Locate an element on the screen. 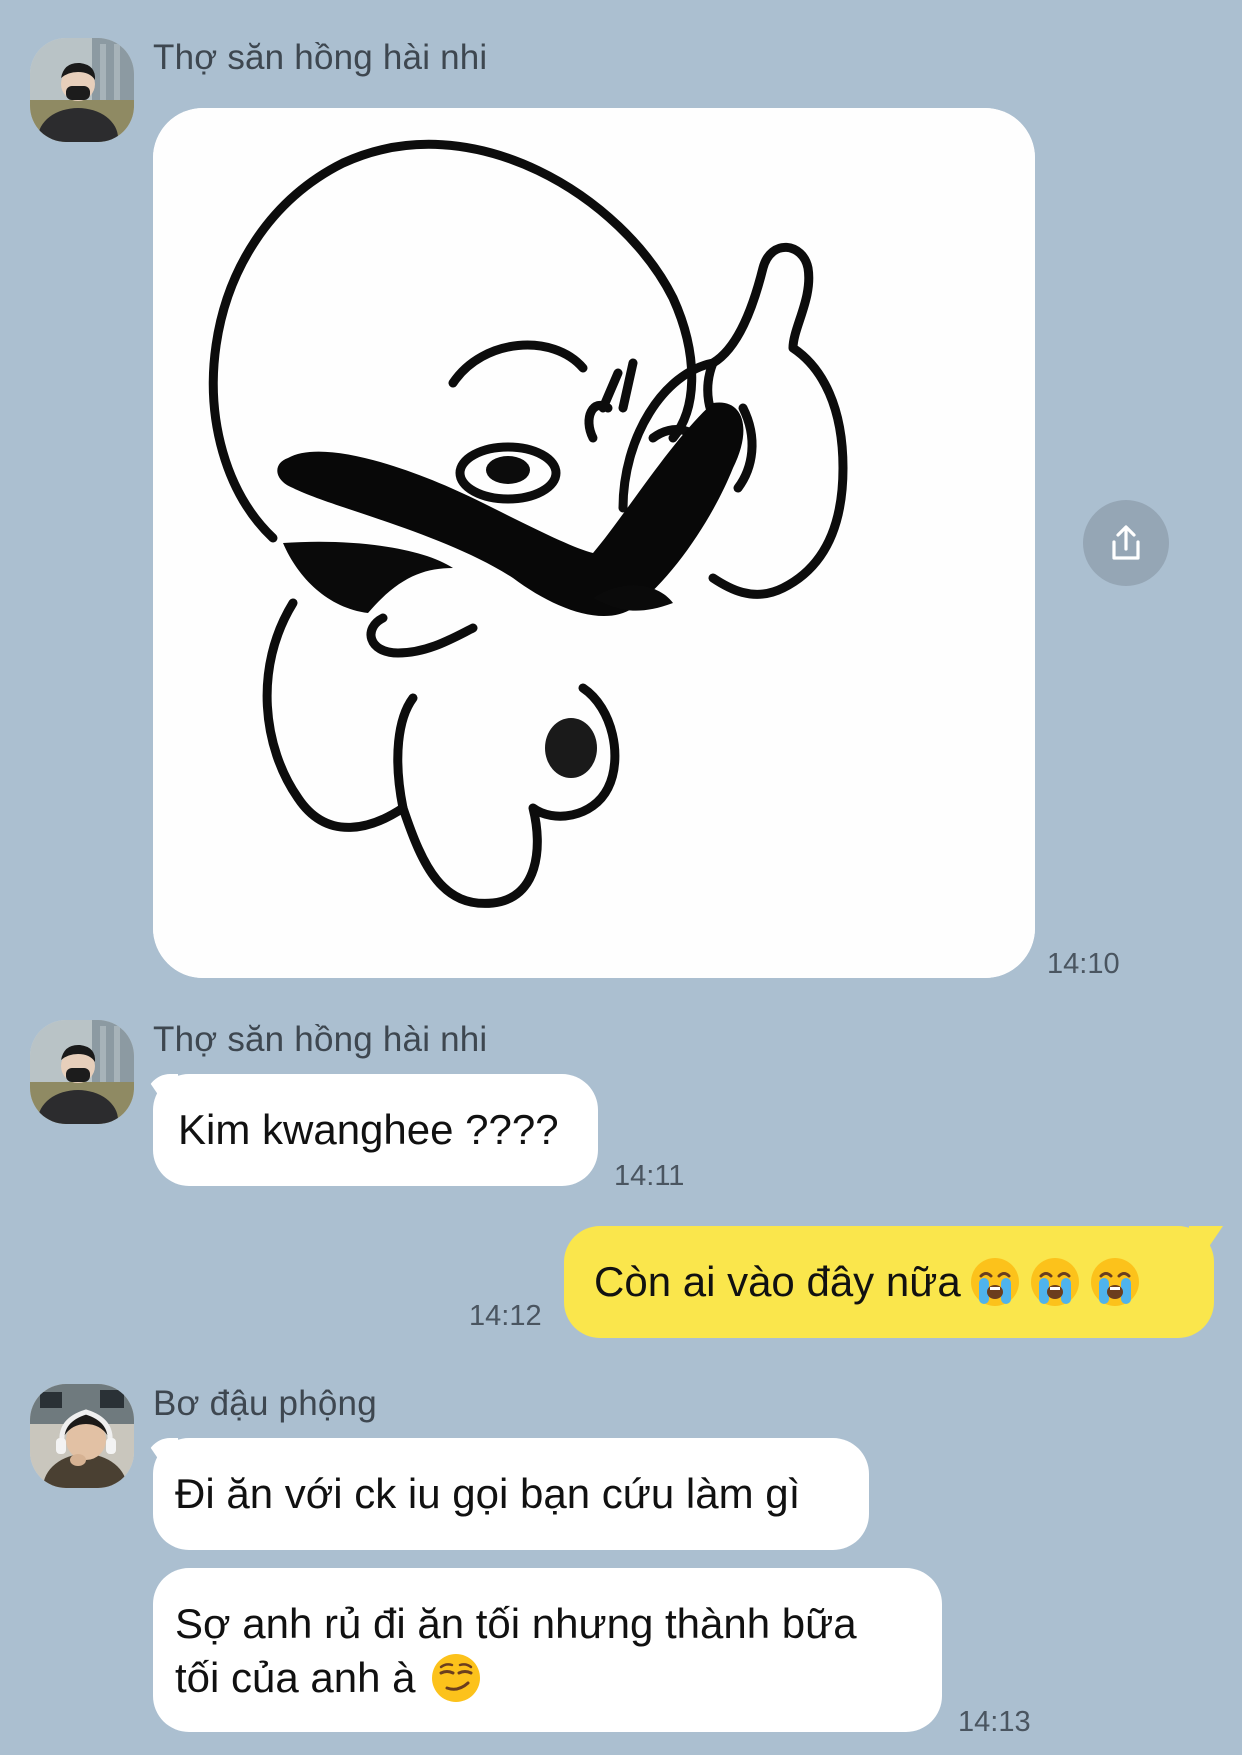 This screenshot has width=1242, height=1755. message-text: Kim kwanghee ???? is located at coordinates (368, 1129).